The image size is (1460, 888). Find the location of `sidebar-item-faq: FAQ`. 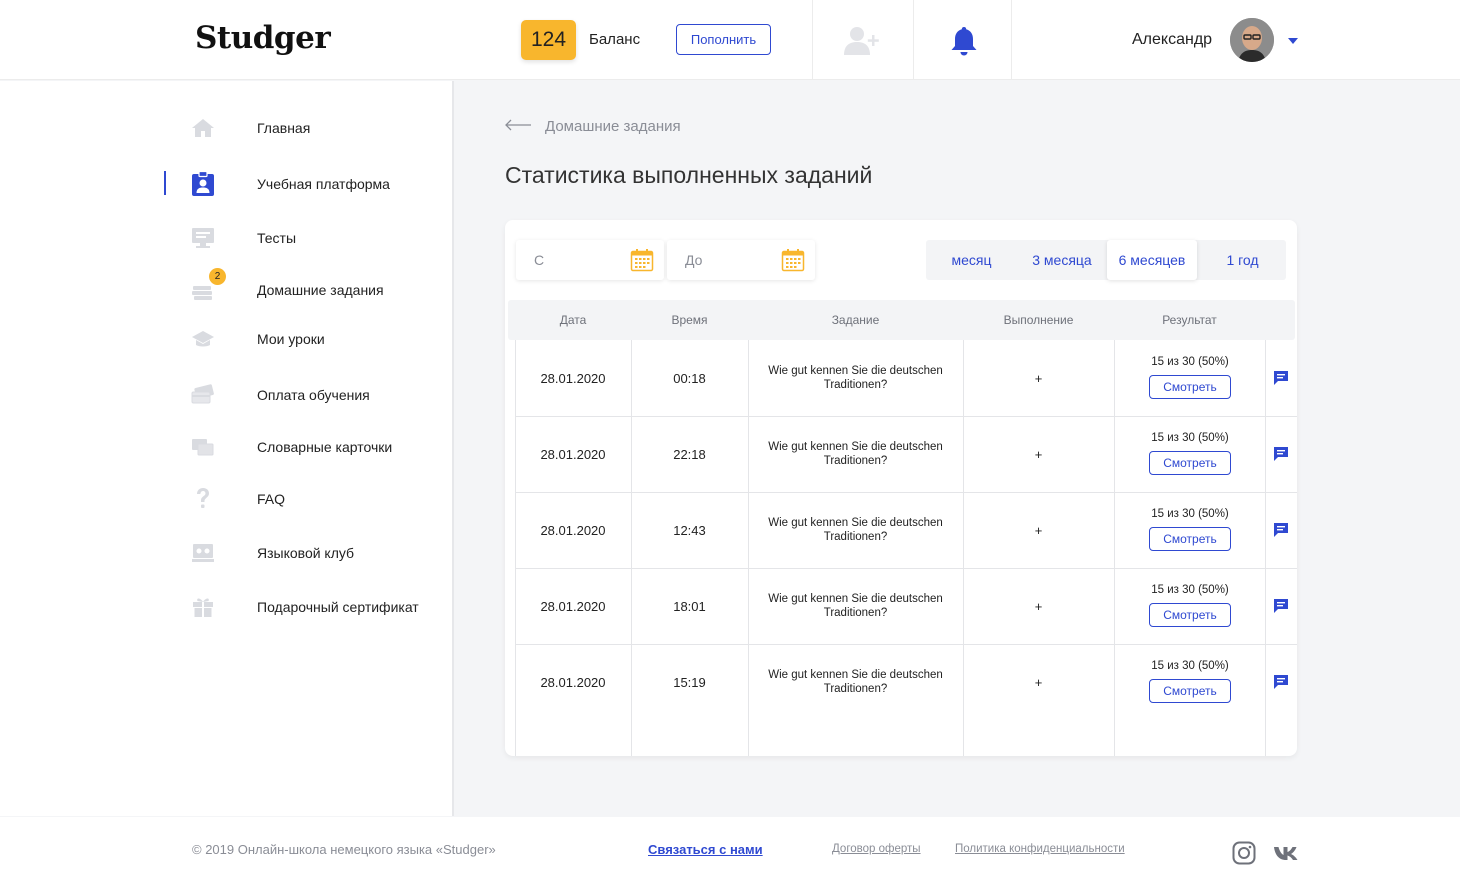

sidebar-item-faq: FAQ is located at coordinates (227, 499).